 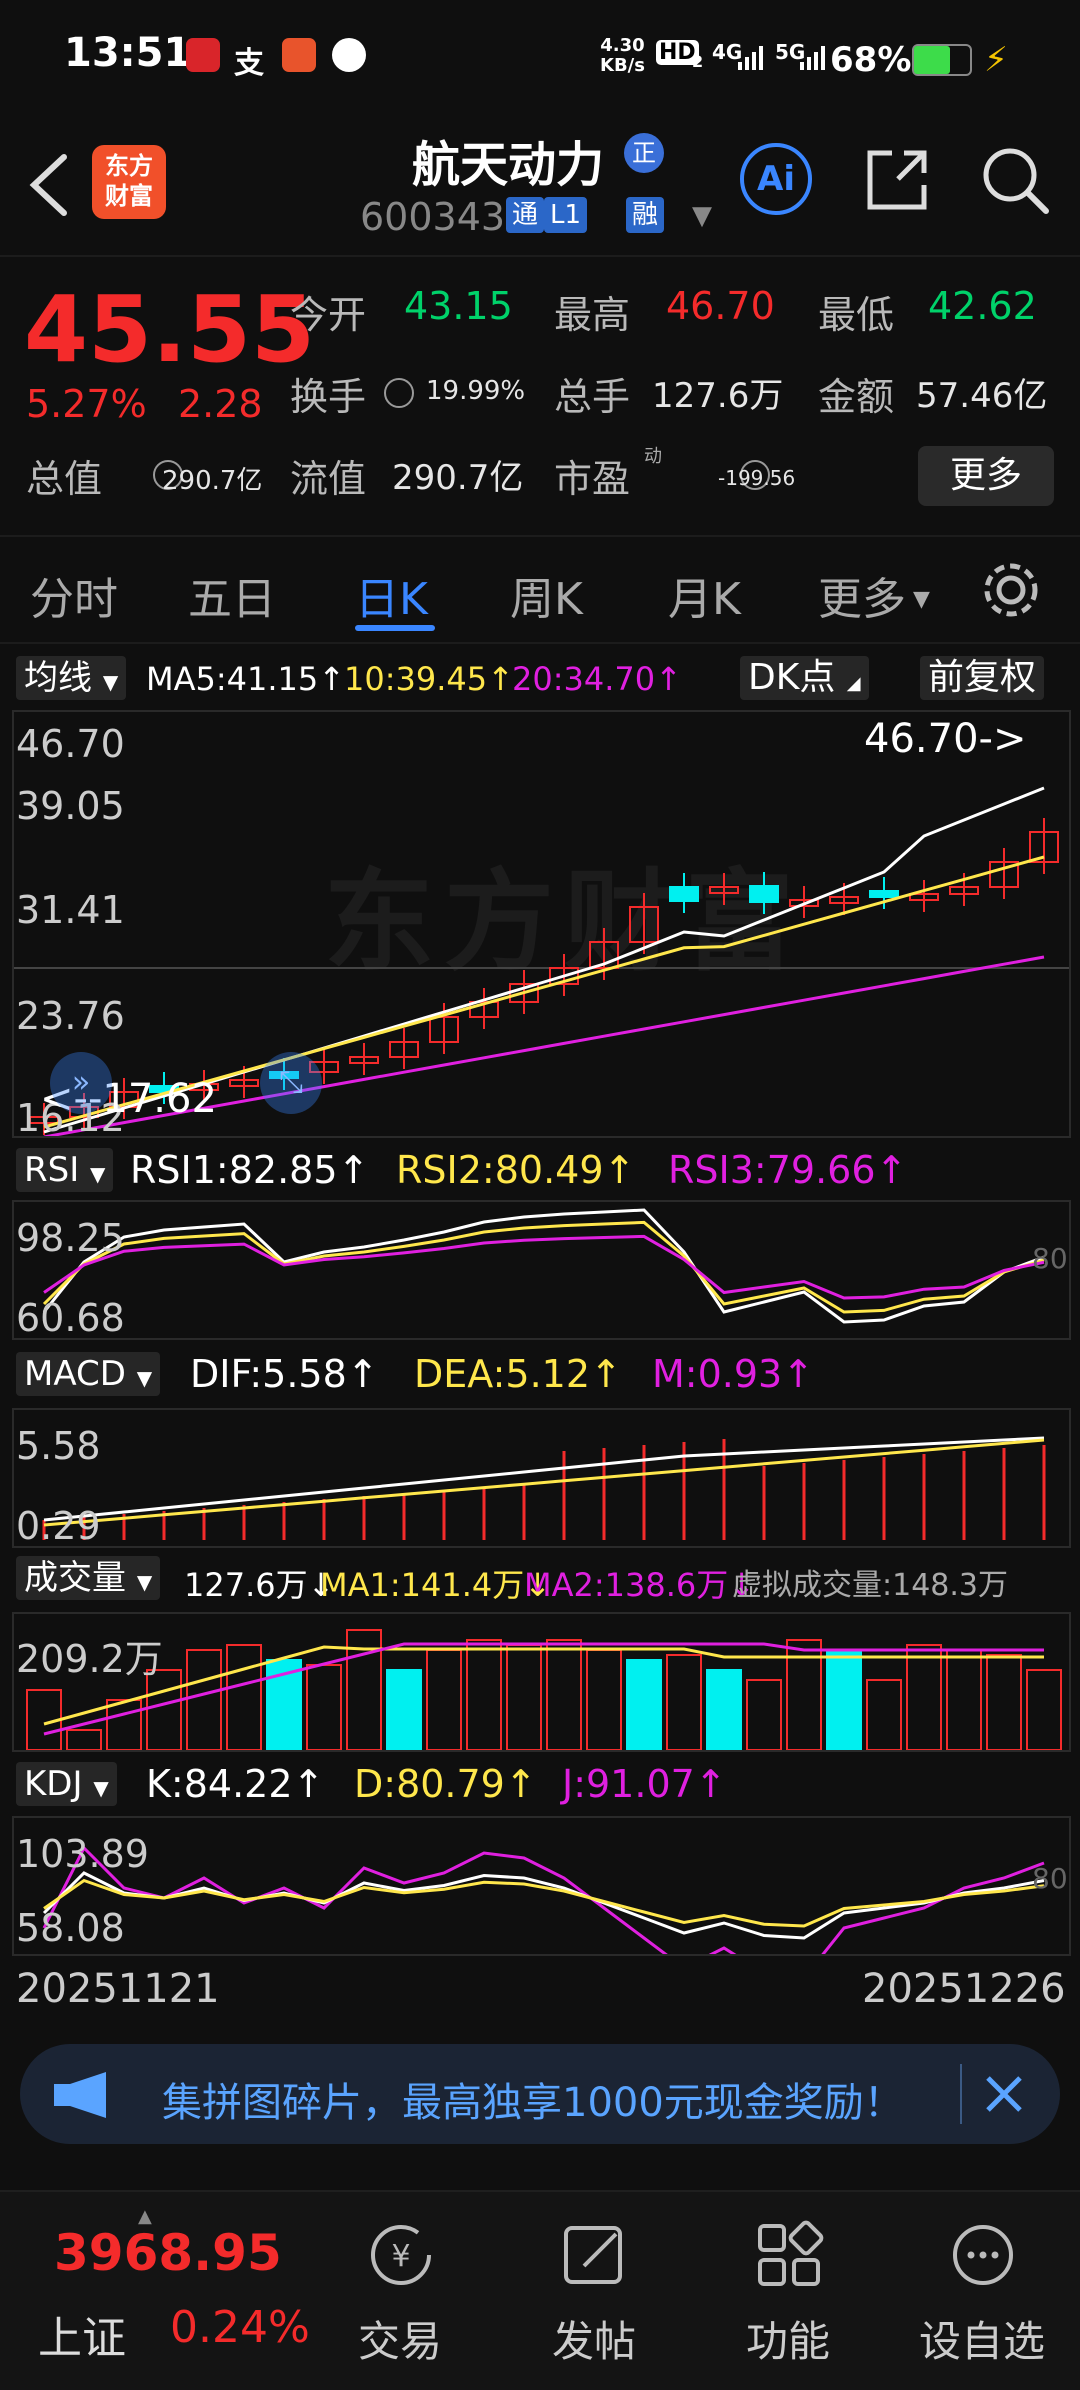 What do you see at coordinates (1050, 1878) in the screenshot?
I see `kdj-ref-level: 80` at bounding box center [1050, 1878].